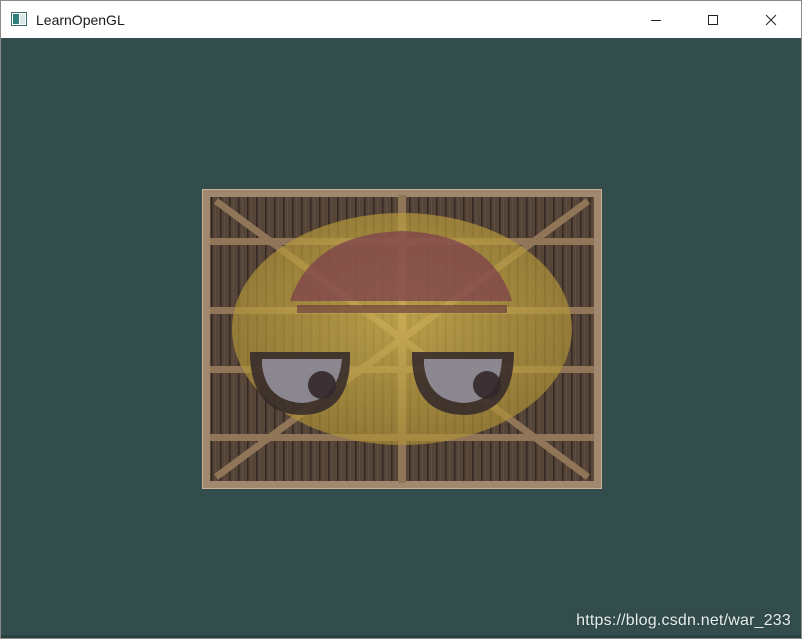 This screenshot has width=802, height=639. I want to click on bottom-strip, so click(401, 636).